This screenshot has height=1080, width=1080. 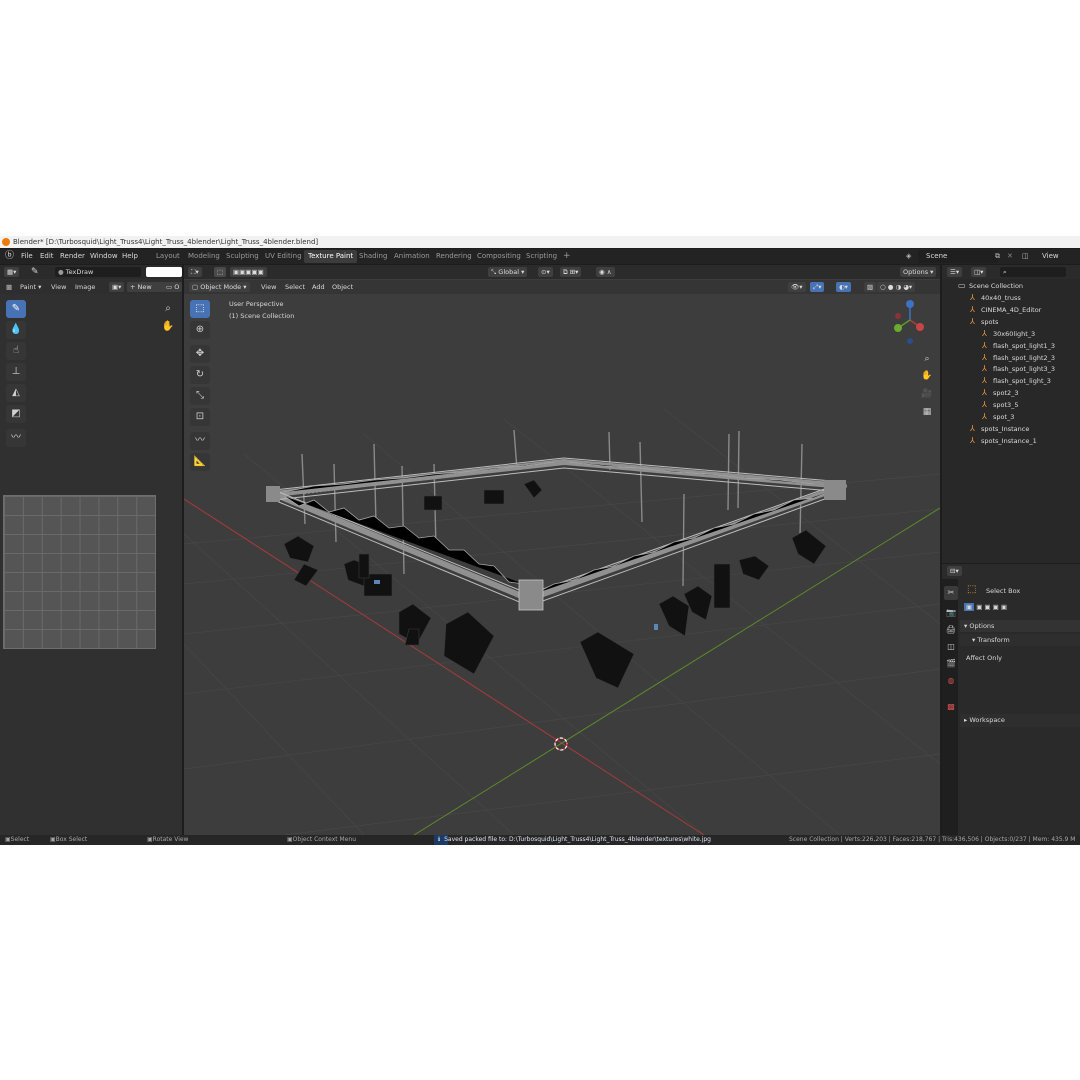 What do you see at coordinates (955, 272) in the screenshot?
I see `outliner-editor-icon: ☰▾` at bounding box center [955, 272].